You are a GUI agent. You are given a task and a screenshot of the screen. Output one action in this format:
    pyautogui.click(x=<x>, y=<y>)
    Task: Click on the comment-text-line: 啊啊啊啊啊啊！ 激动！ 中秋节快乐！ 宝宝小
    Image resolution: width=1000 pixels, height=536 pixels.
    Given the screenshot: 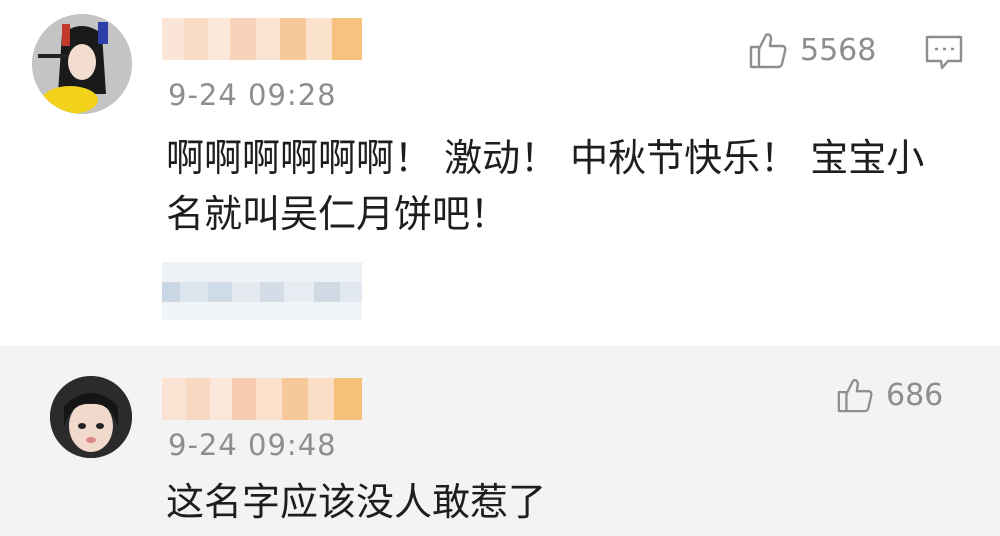 What is the action you would take?
    pyautogui.click(x=545, y=158)
    